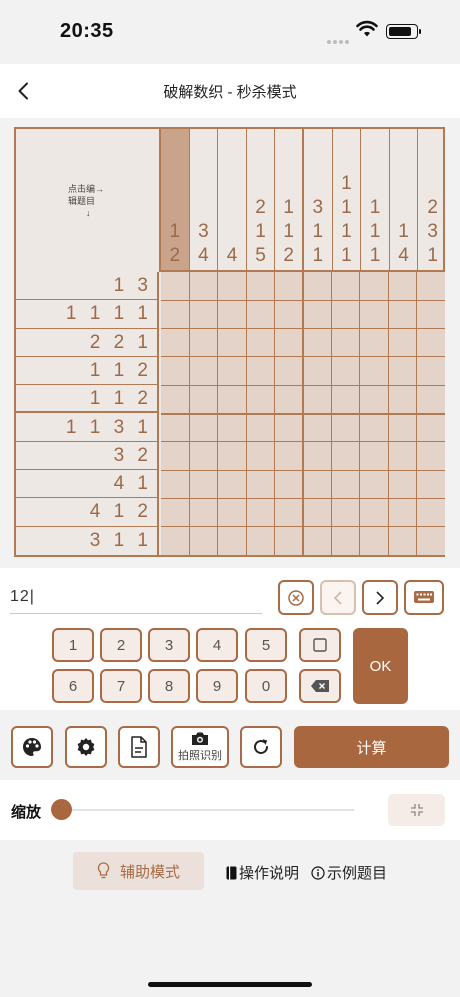  What do you see at coordinates (200, 747) in the screenshot?
I see `photo-recognize-button: 拍照识别` at bounding box center [200, 747].